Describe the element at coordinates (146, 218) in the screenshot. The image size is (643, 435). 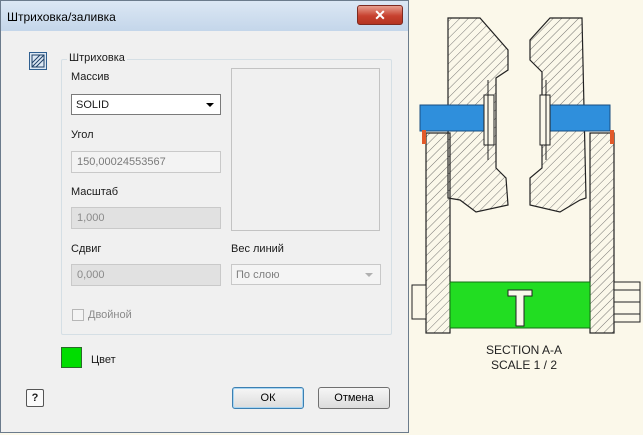
I see `scale-input: 1,000` at that location.